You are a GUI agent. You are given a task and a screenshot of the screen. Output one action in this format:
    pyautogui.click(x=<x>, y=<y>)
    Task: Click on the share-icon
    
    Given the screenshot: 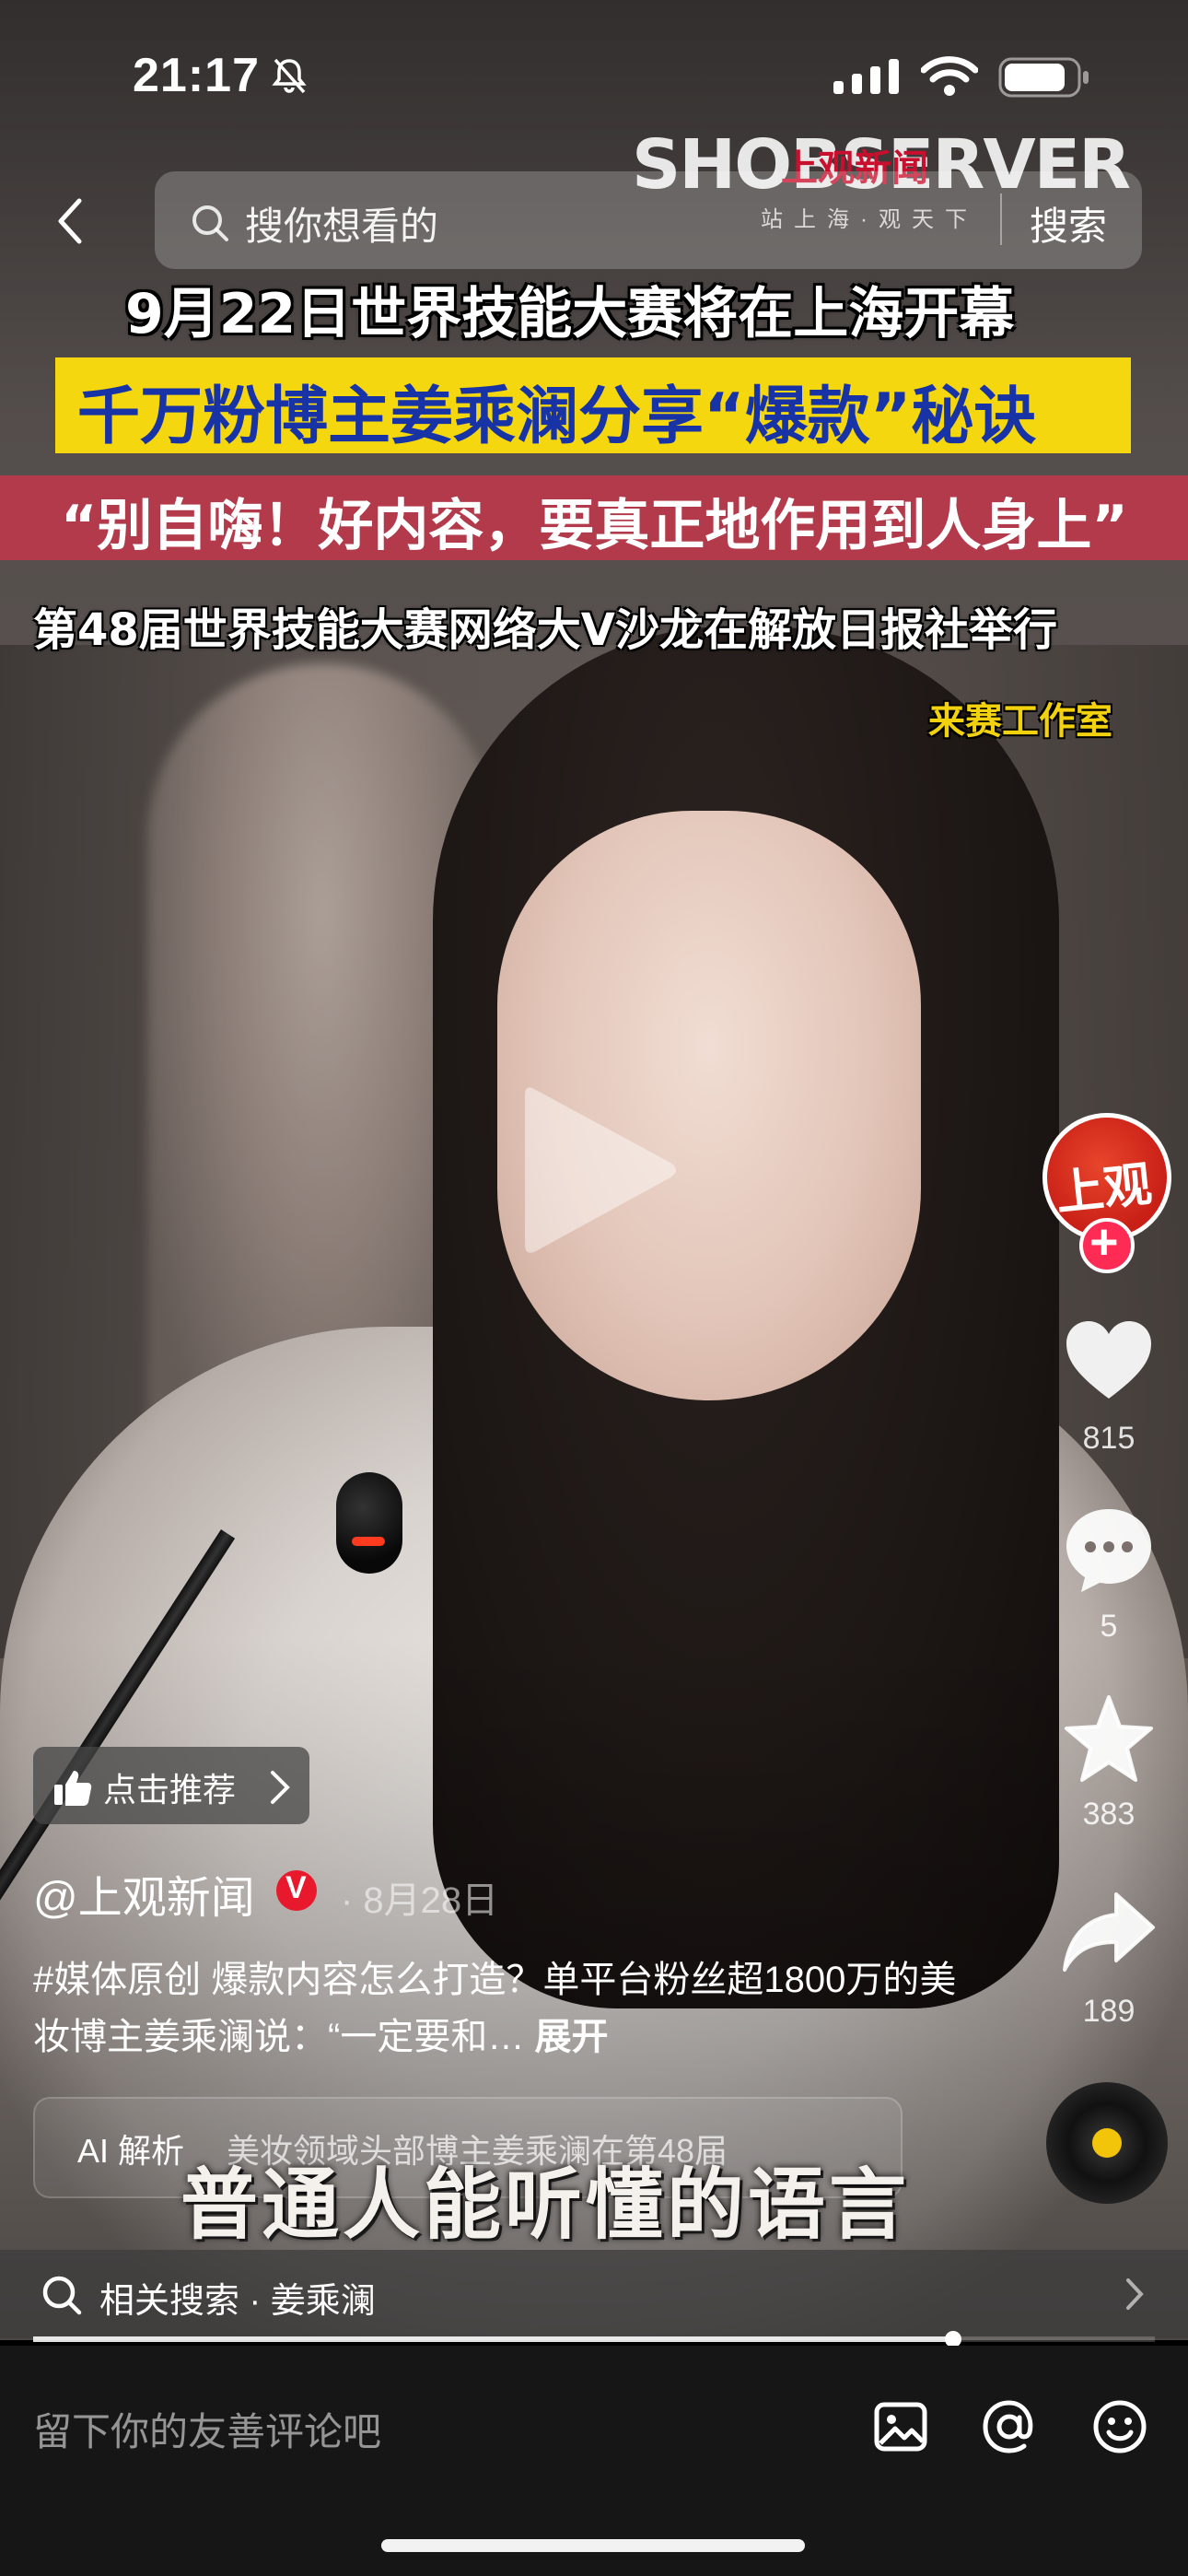 What is the action you would take?
    pyautogui.click(x=1109, y=1933)
    